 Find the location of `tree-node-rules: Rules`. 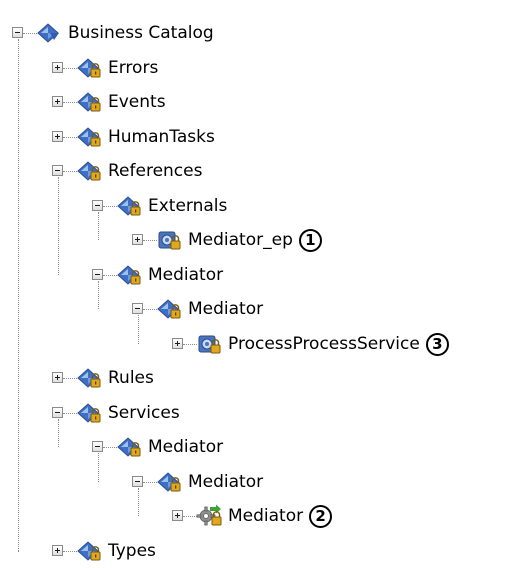

tree-node-rules: Rules is located at coordinates (258, 378).